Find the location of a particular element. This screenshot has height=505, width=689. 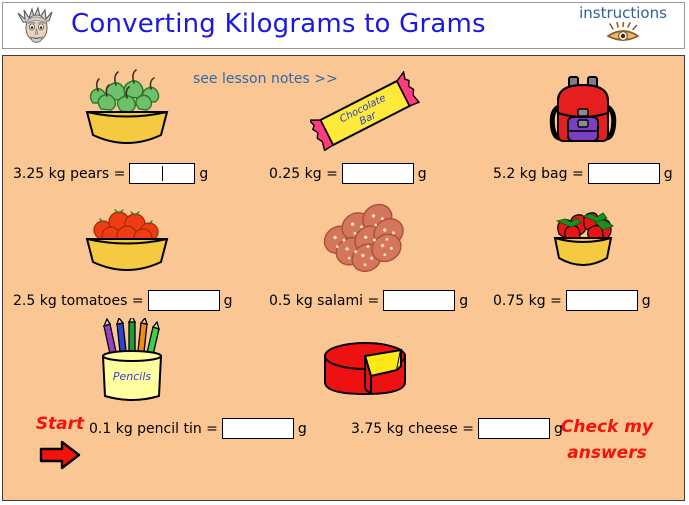

question-pears: 3.25 kg pears = g is located at coordinates (110, 173).